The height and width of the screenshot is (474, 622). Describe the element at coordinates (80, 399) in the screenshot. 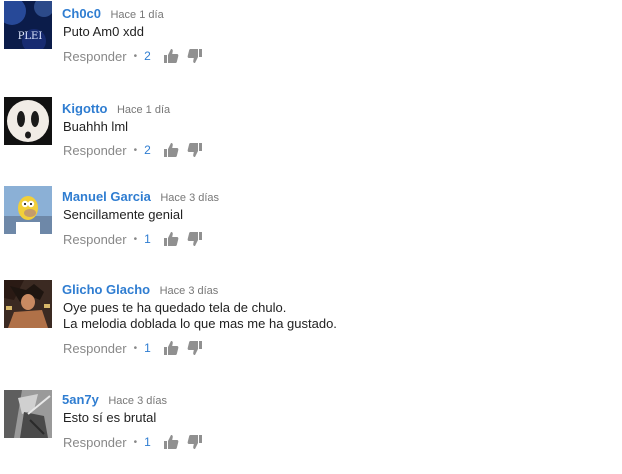

I see `comment-author: 5an7y` at that location.